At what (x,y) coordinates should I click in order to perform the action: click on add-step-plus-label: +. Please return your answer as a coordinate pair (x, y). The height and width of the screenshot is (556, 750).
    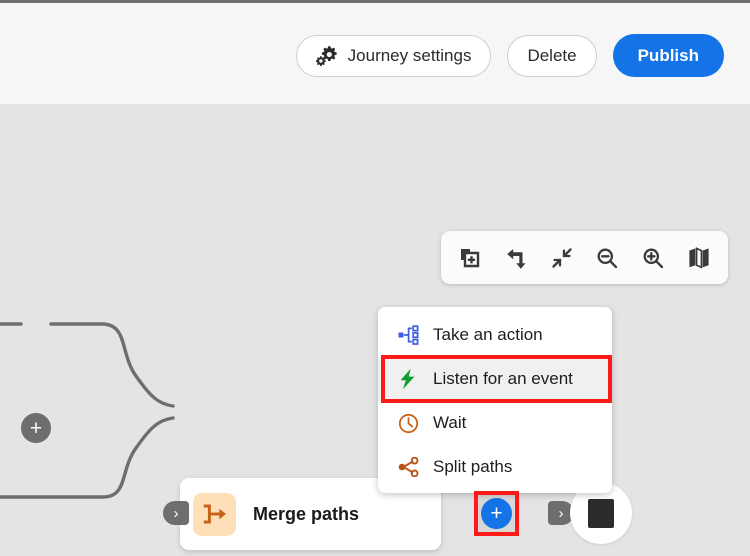
    Looking at the image, I should click on (496, 513).